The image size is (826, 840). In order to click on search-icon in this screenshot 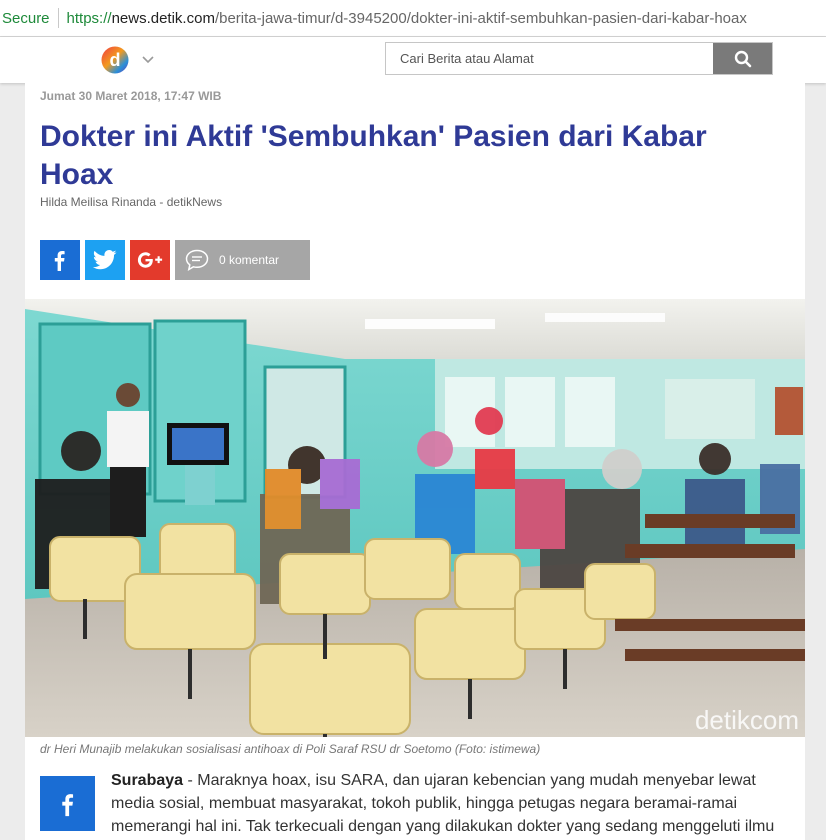, I will do `click(742, 58)`.